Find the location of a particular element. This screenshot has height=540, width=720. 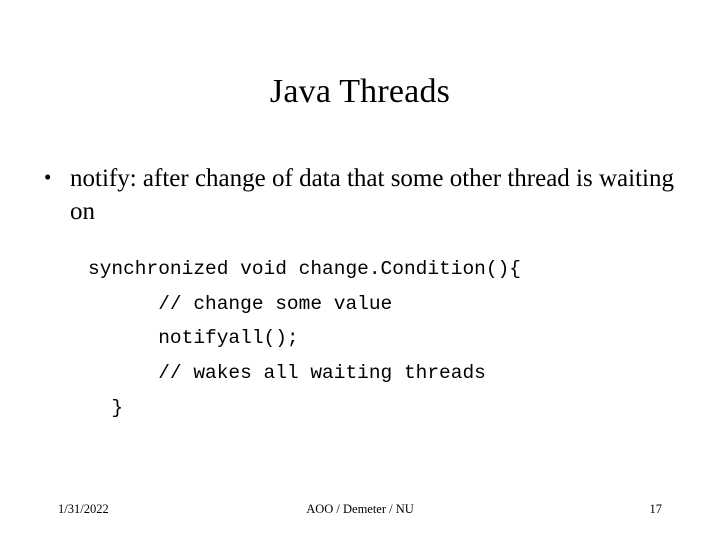

page-title: Java Threads is located at coordinates (360, 91).